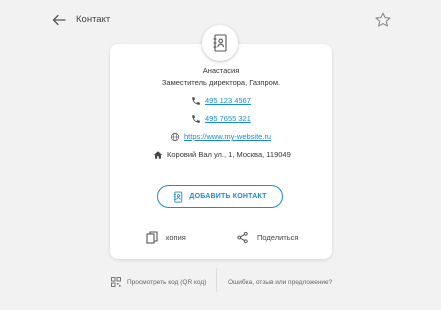 The width and height of the screenshot is (441, 310). I want to click on phone-row-1: 495 123 4567, so click(221, 101).